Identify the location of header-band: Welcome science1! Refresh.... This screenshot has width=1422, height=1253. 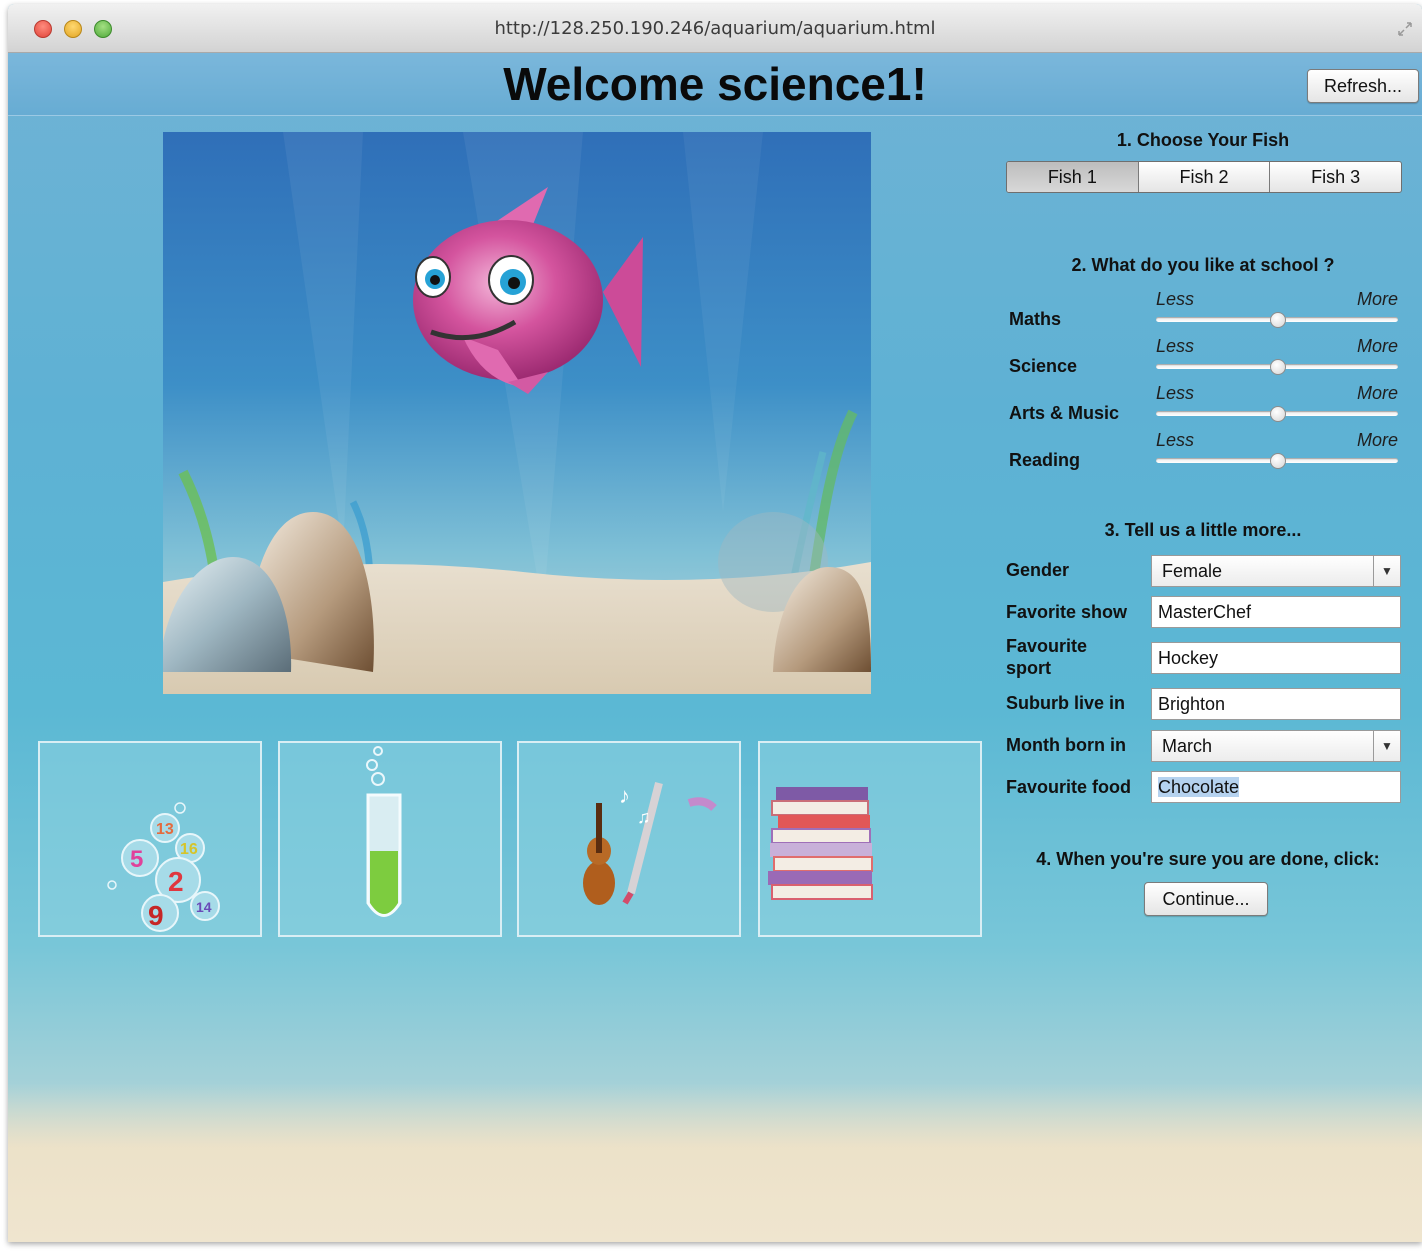
(715, 84).